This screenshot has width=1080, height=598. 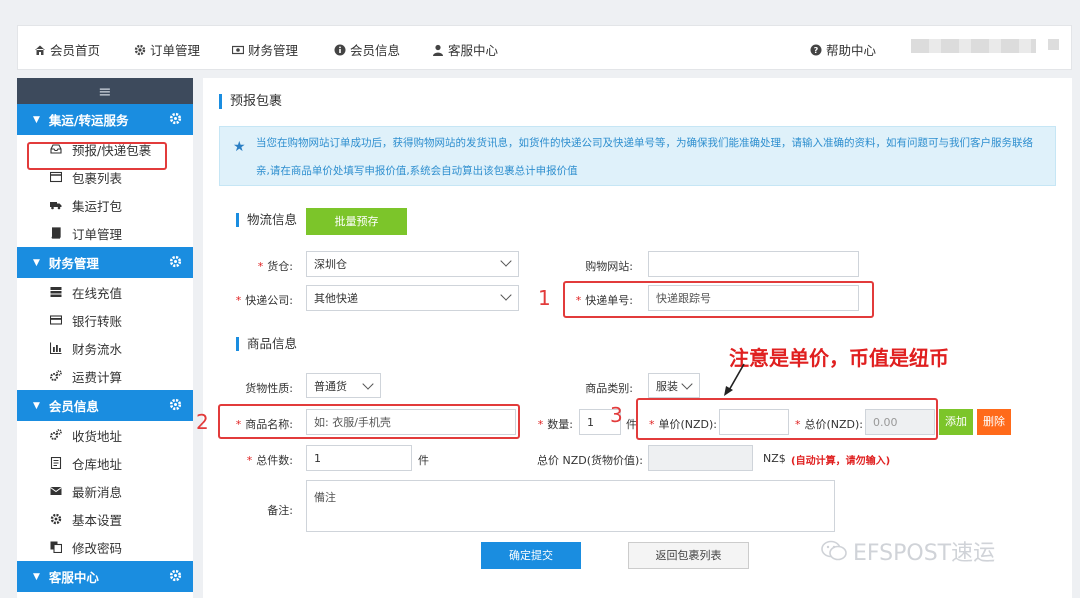 What do you see at coordinates (753, 264) in the screenshot?
I see `shopping-site-input` at bounding box center [753, 264].